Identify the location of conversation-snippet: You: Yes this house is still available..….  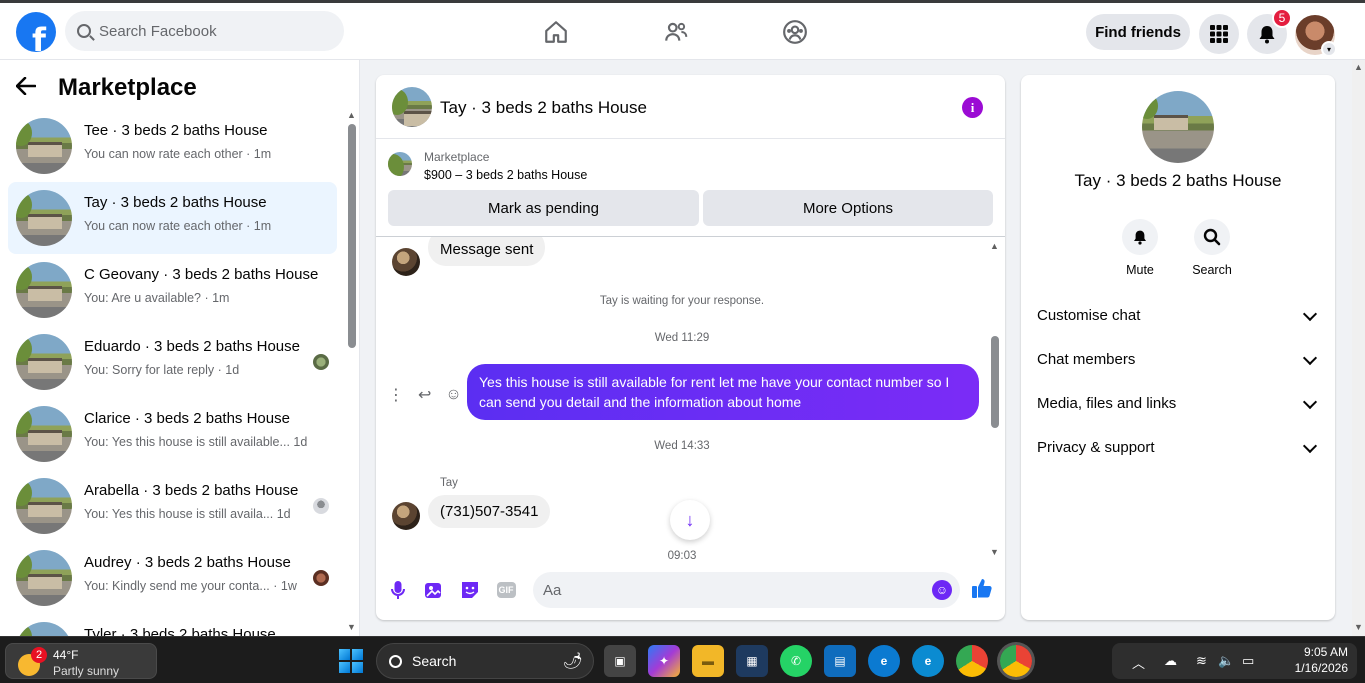
(196, 442).